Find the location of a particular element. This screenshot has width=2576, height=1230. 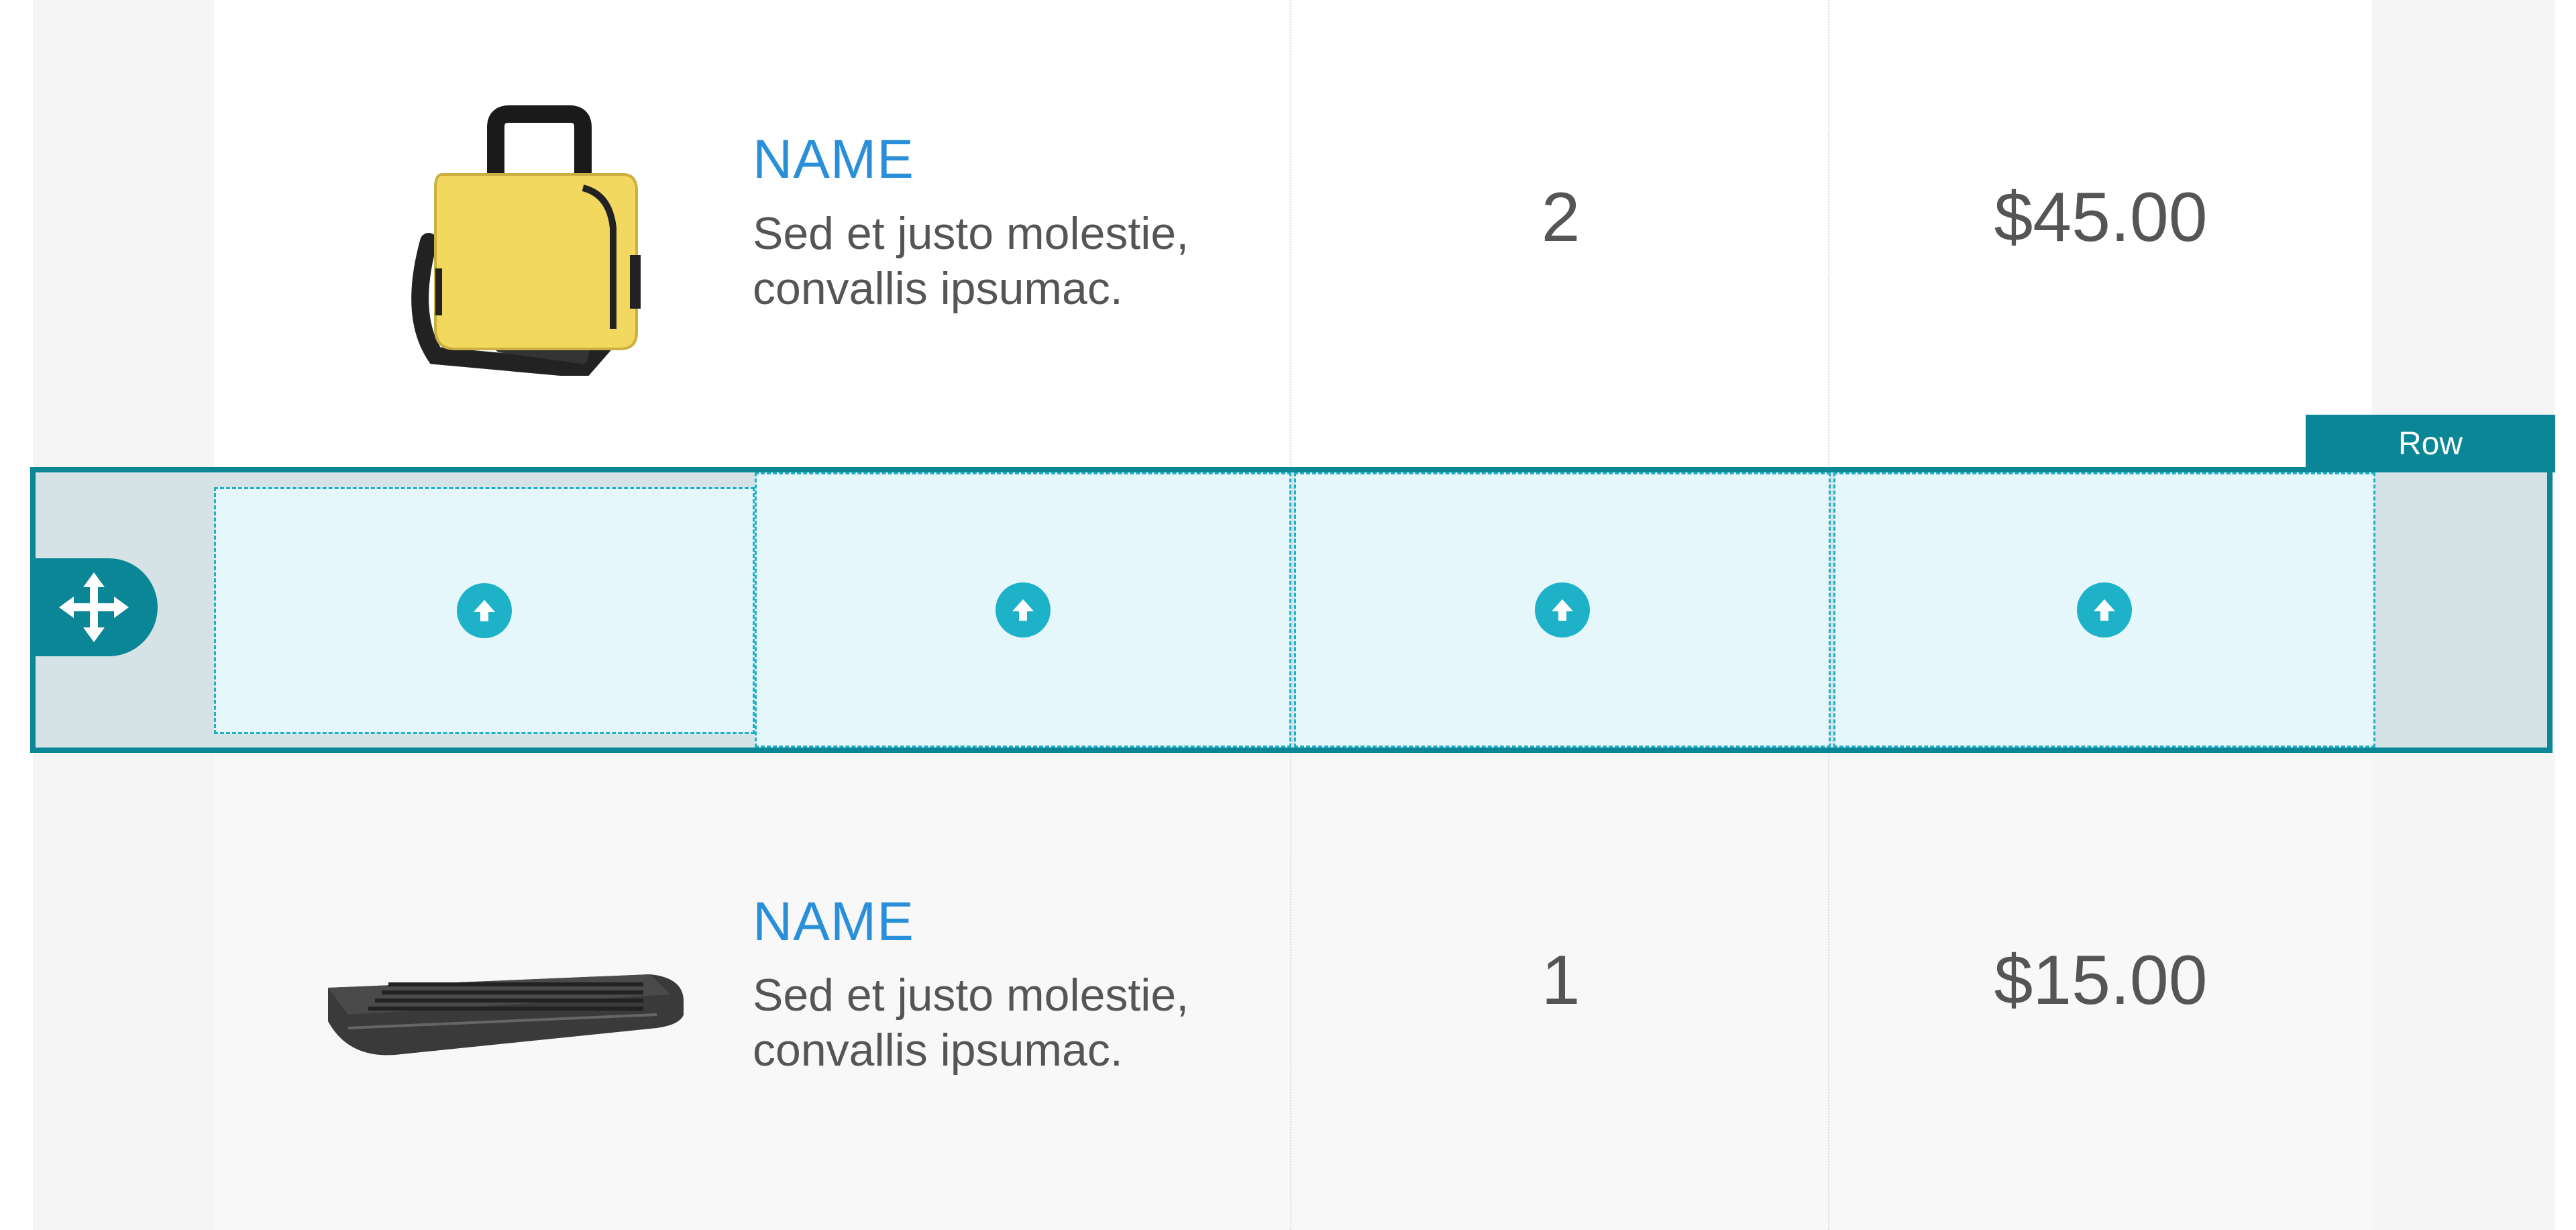

product-quantity: 1 is located at coordinates (1560, 980).